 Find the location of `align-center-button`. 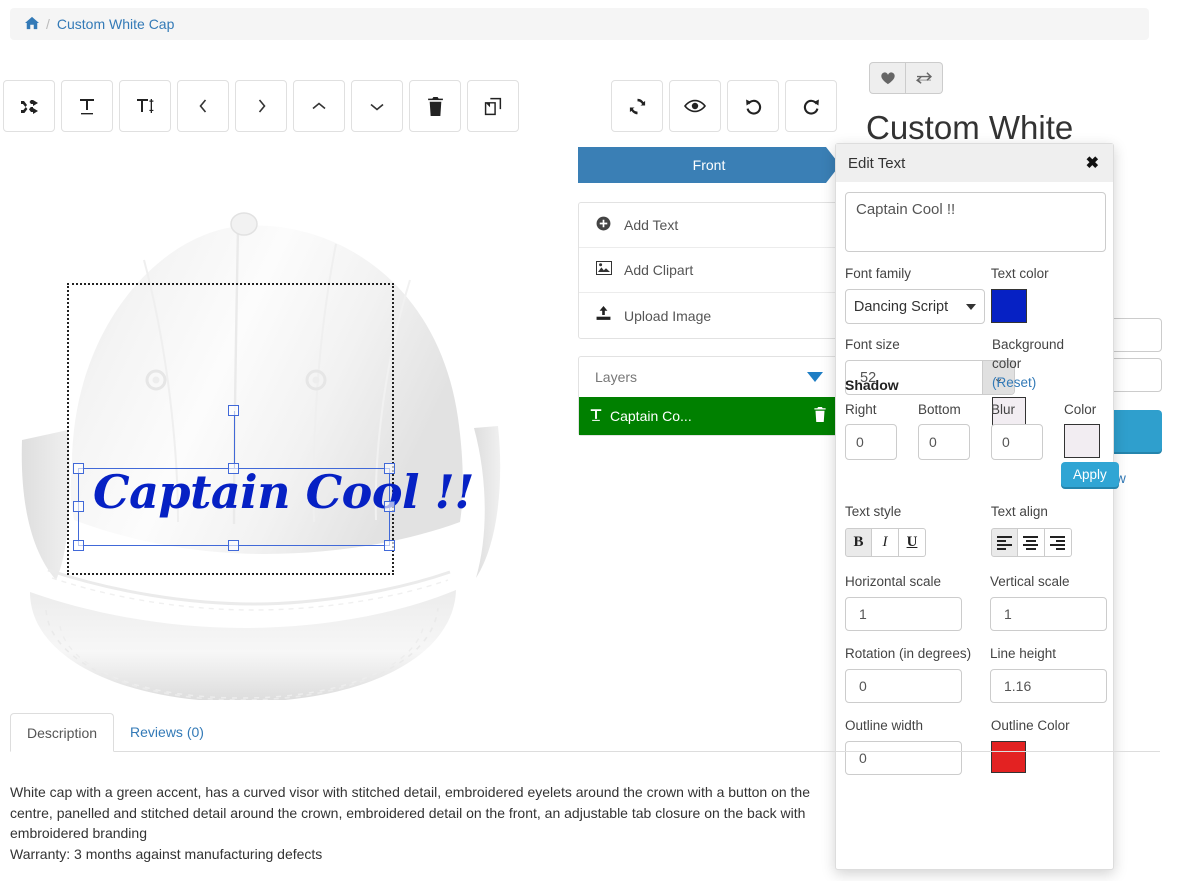

align-center-button is located at coordinates (1031, 542).